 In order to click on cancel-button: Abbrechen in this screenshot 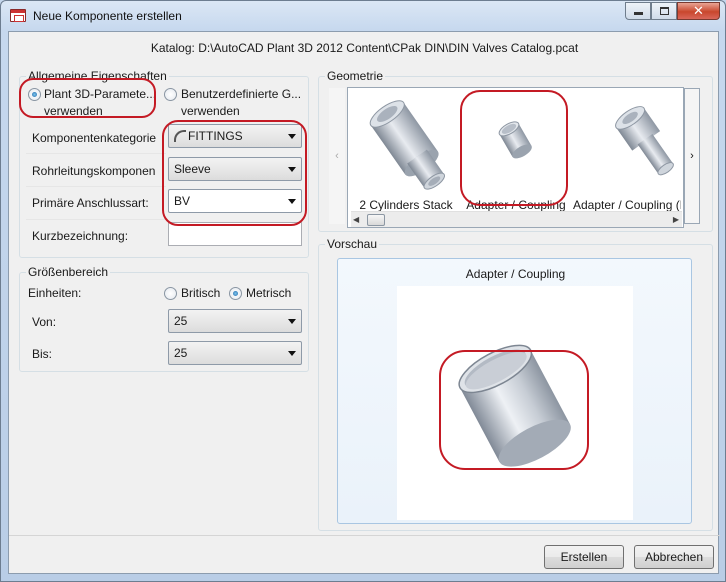, I will do `click(674, 557)`.